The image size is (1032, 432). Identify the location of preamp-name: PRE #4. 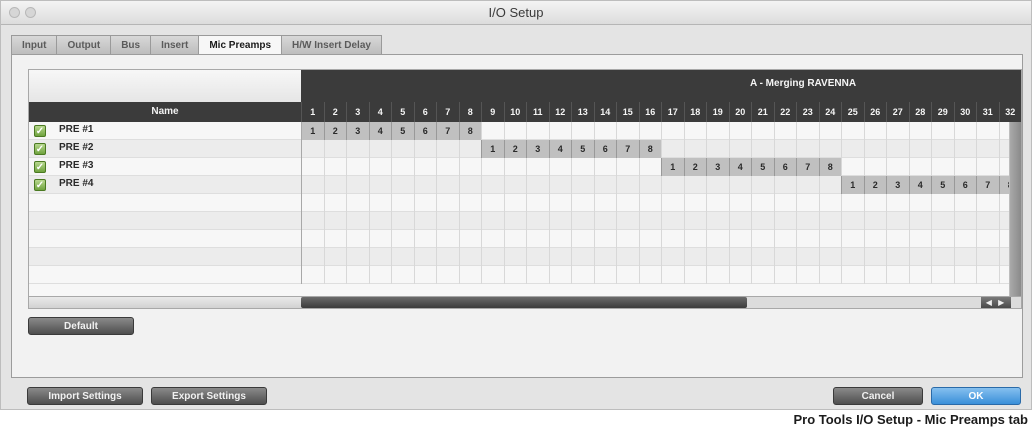
(76, 183).